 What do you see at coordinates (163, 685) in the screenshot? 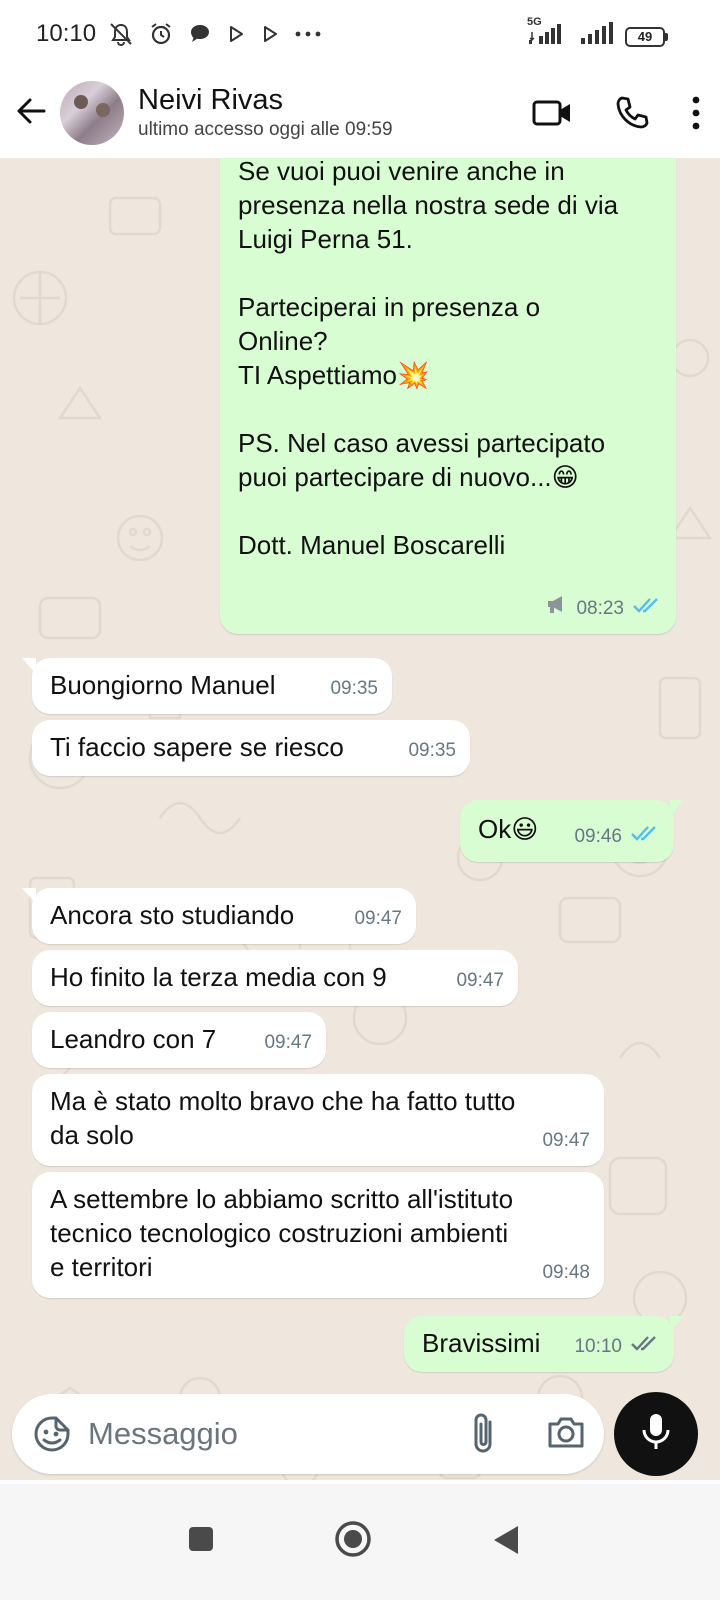
I see `message-text: Buongiorno Manuel` at bounding box center [163, 685].